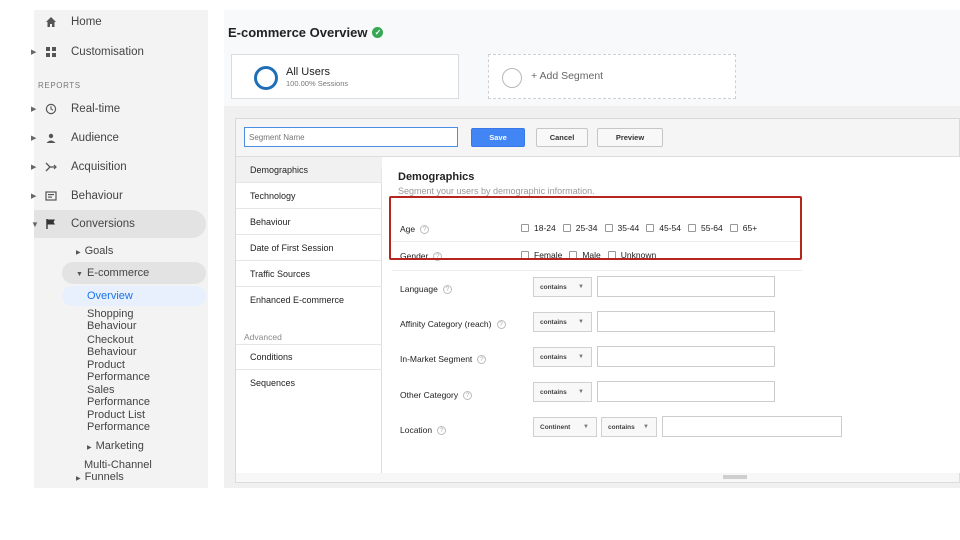 This screenshot has width=960, height=540. I want to click on row-label-text: Other Category, so click(429, 395).